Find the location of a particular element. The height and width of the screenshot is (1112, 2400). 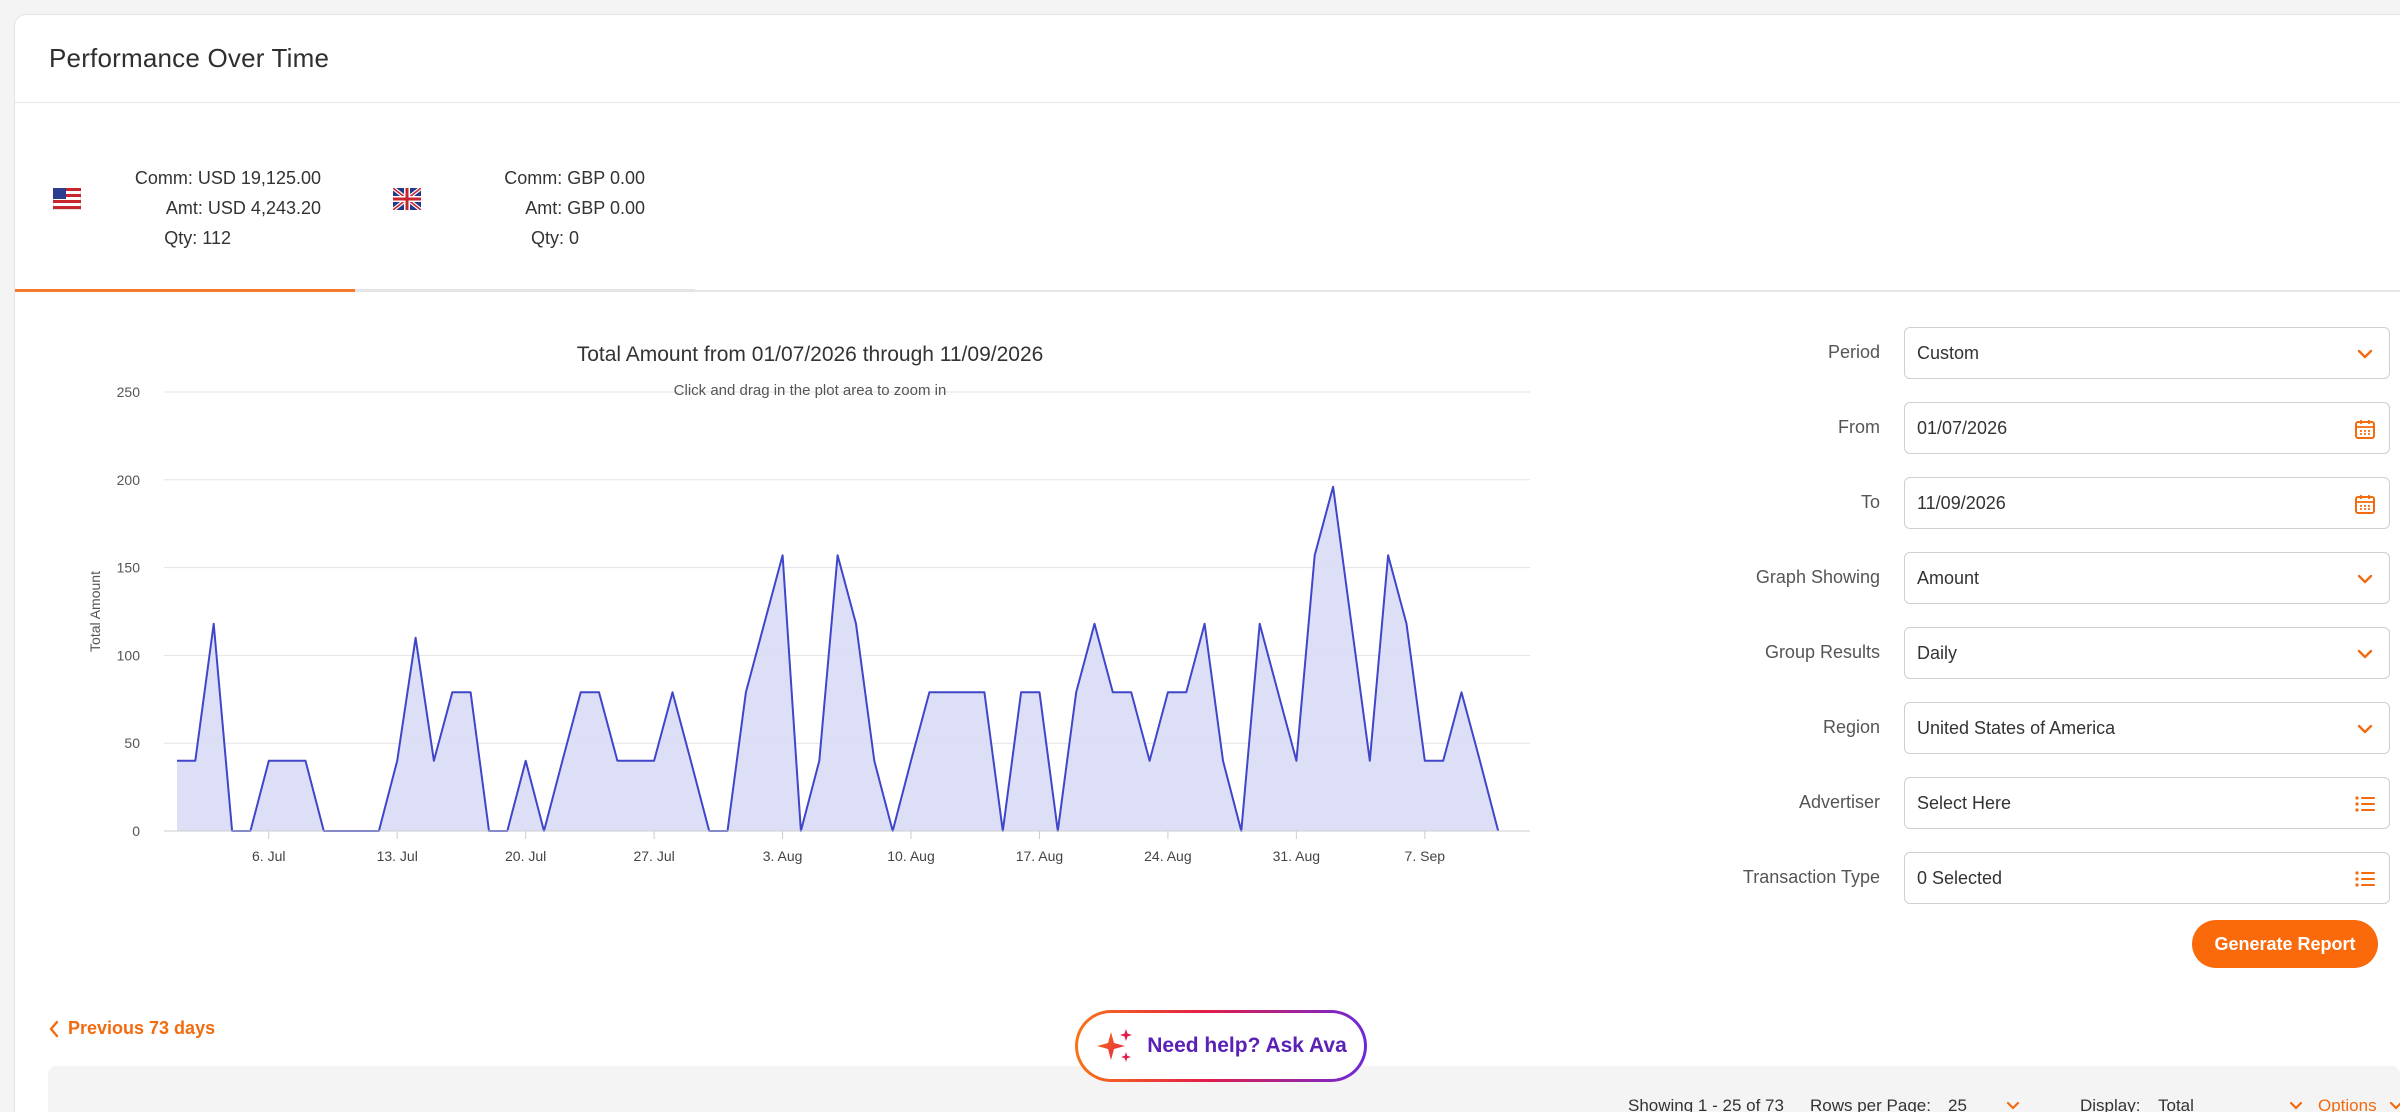

ask-ava-button: Need help? Ask Ava is located at coordinates (1221, 1046).